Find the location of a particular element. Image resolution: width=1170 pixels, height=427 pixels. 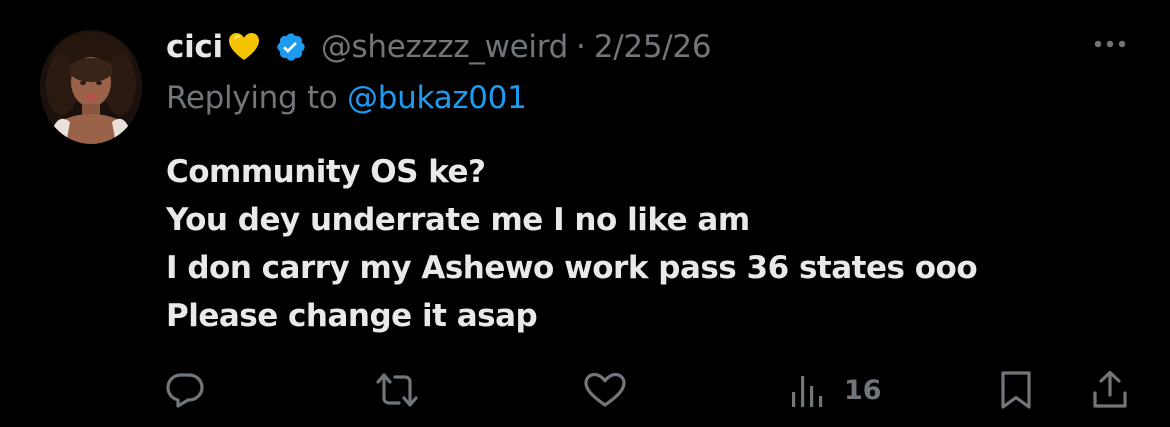

views-count: 16 is located at coordinates (863, 390).